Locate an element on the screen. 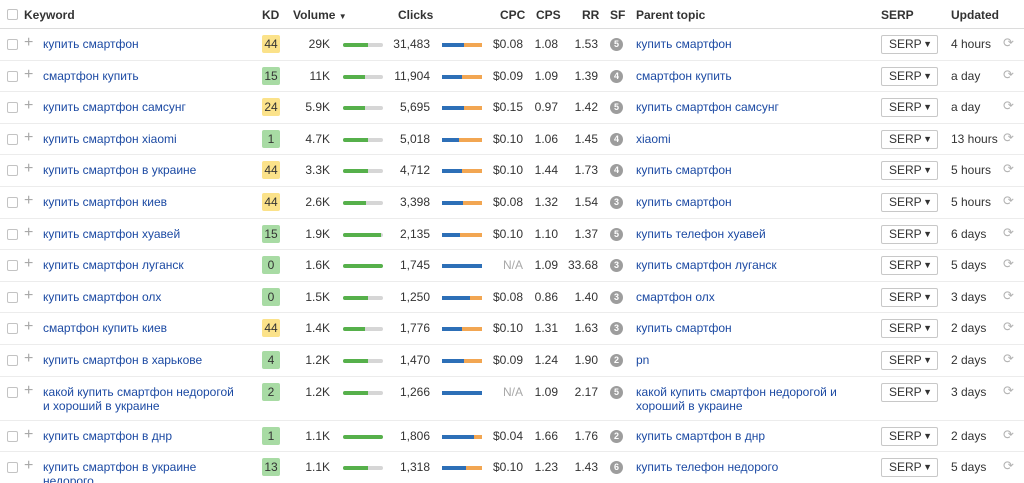 This screenshot has height=483, width=1024. keyword-link: купить смартфон в харькове is located at coordinates (143, 360).